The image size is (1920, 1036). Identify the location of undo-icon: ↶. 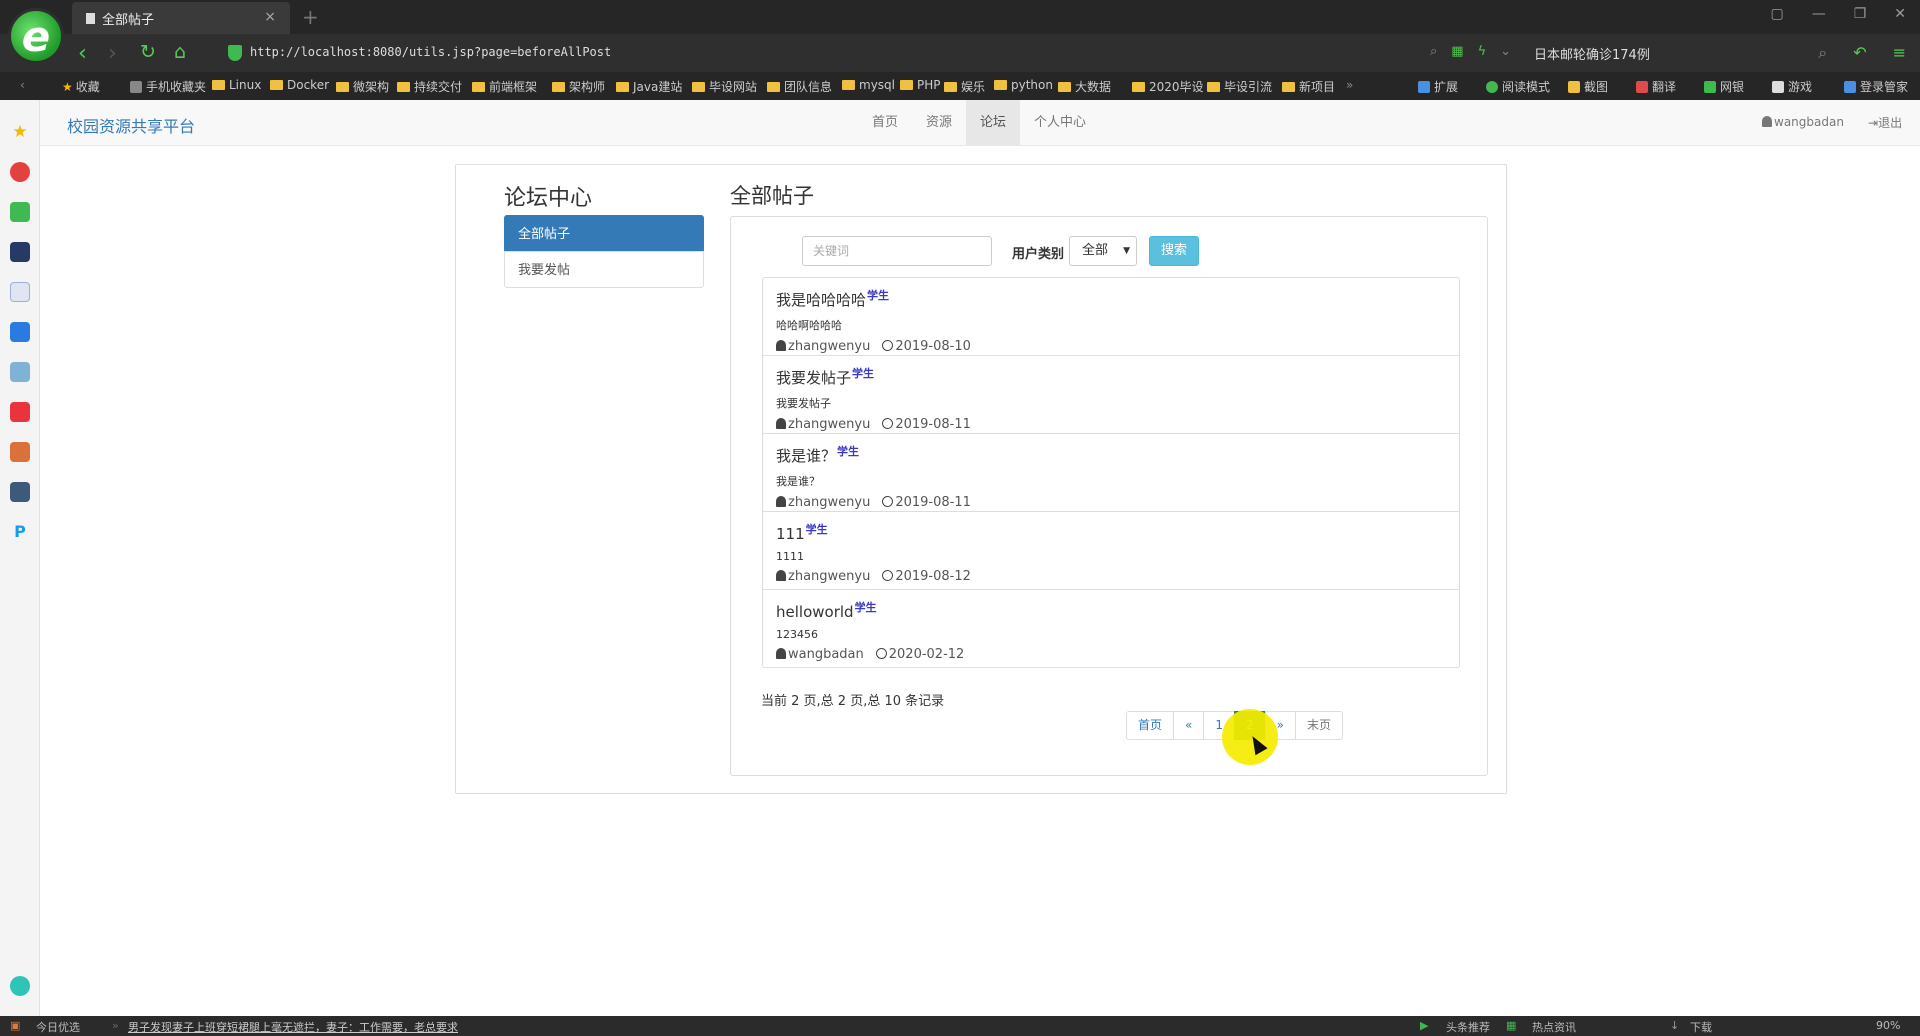
(1859, 53).